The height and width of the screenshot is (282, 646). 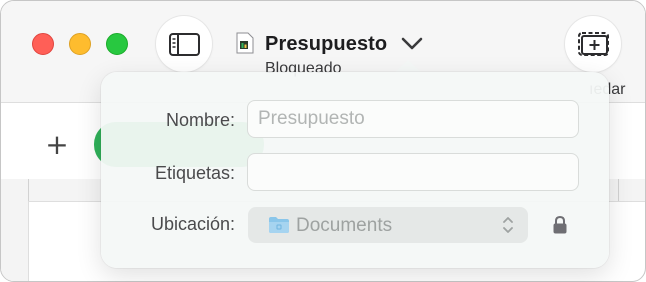 I want to click on plus-icon: +, so click(x=57, y=145).